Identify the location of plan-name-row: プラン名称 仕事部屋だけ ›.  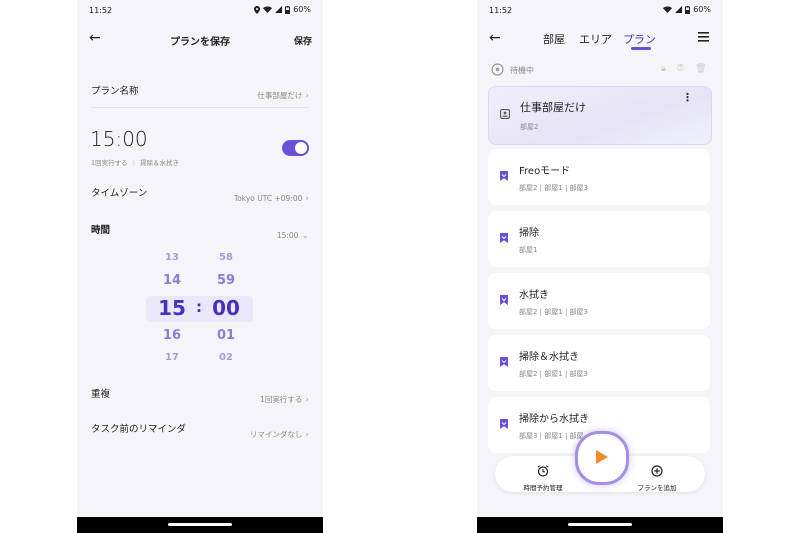
(200, 90).